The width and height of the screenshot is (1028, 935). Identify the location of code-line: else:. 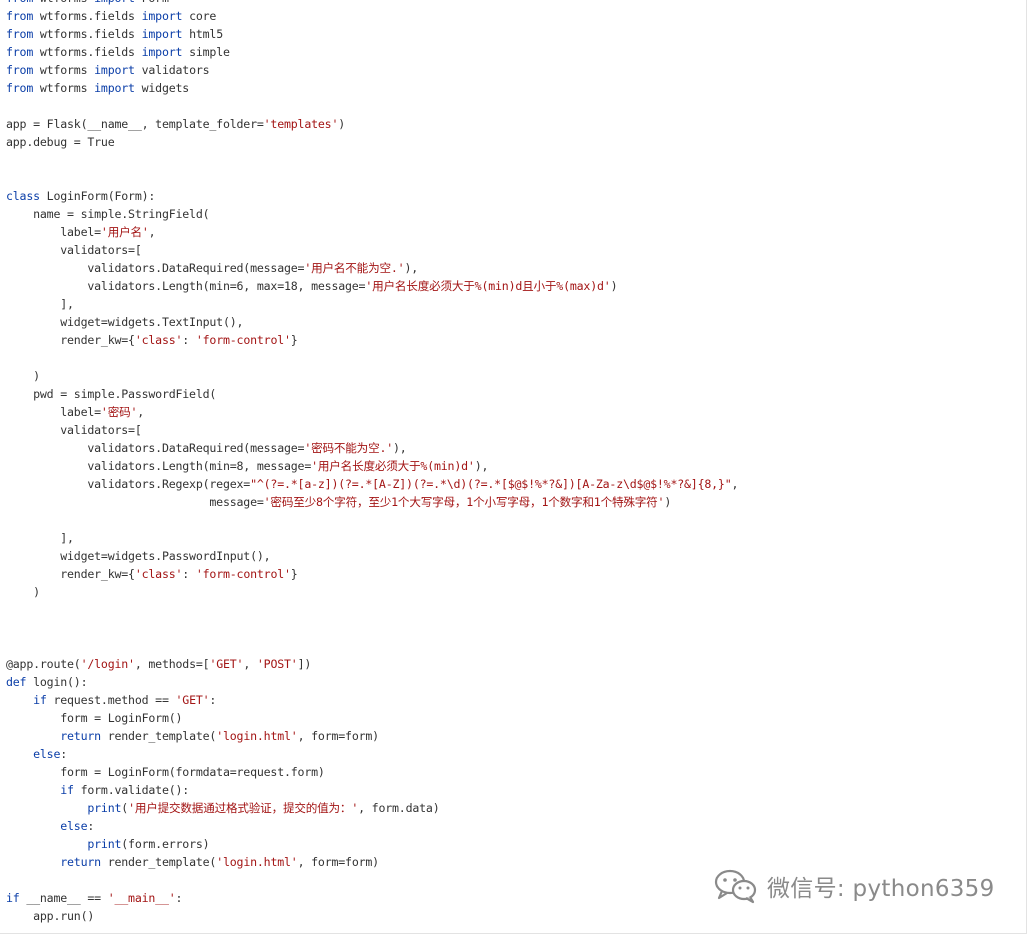
(372, 754).